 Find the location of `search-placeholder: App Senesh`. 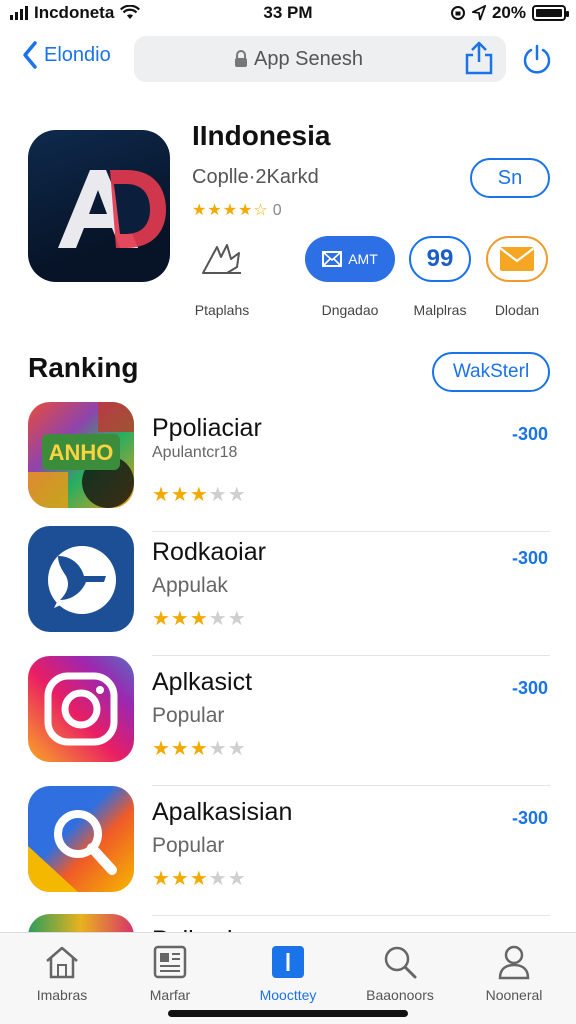

search-placeholder: App Senesh is located at coordinates (308, 58).